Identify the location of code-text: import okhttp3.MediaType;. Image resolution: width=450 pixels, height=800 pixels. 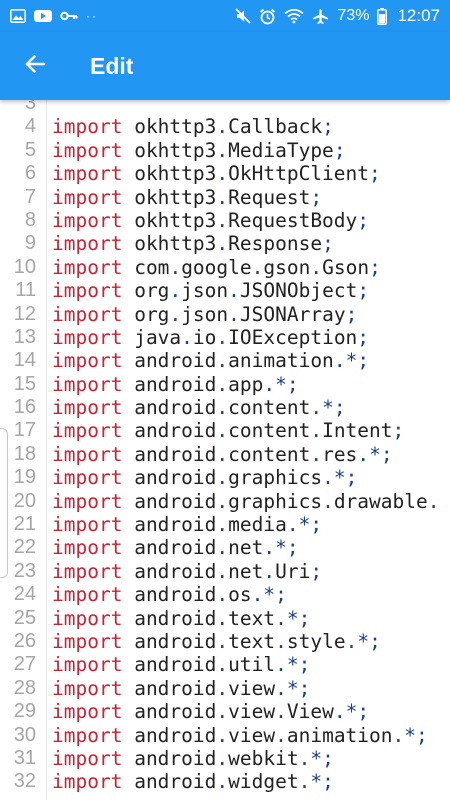
(199, 150).